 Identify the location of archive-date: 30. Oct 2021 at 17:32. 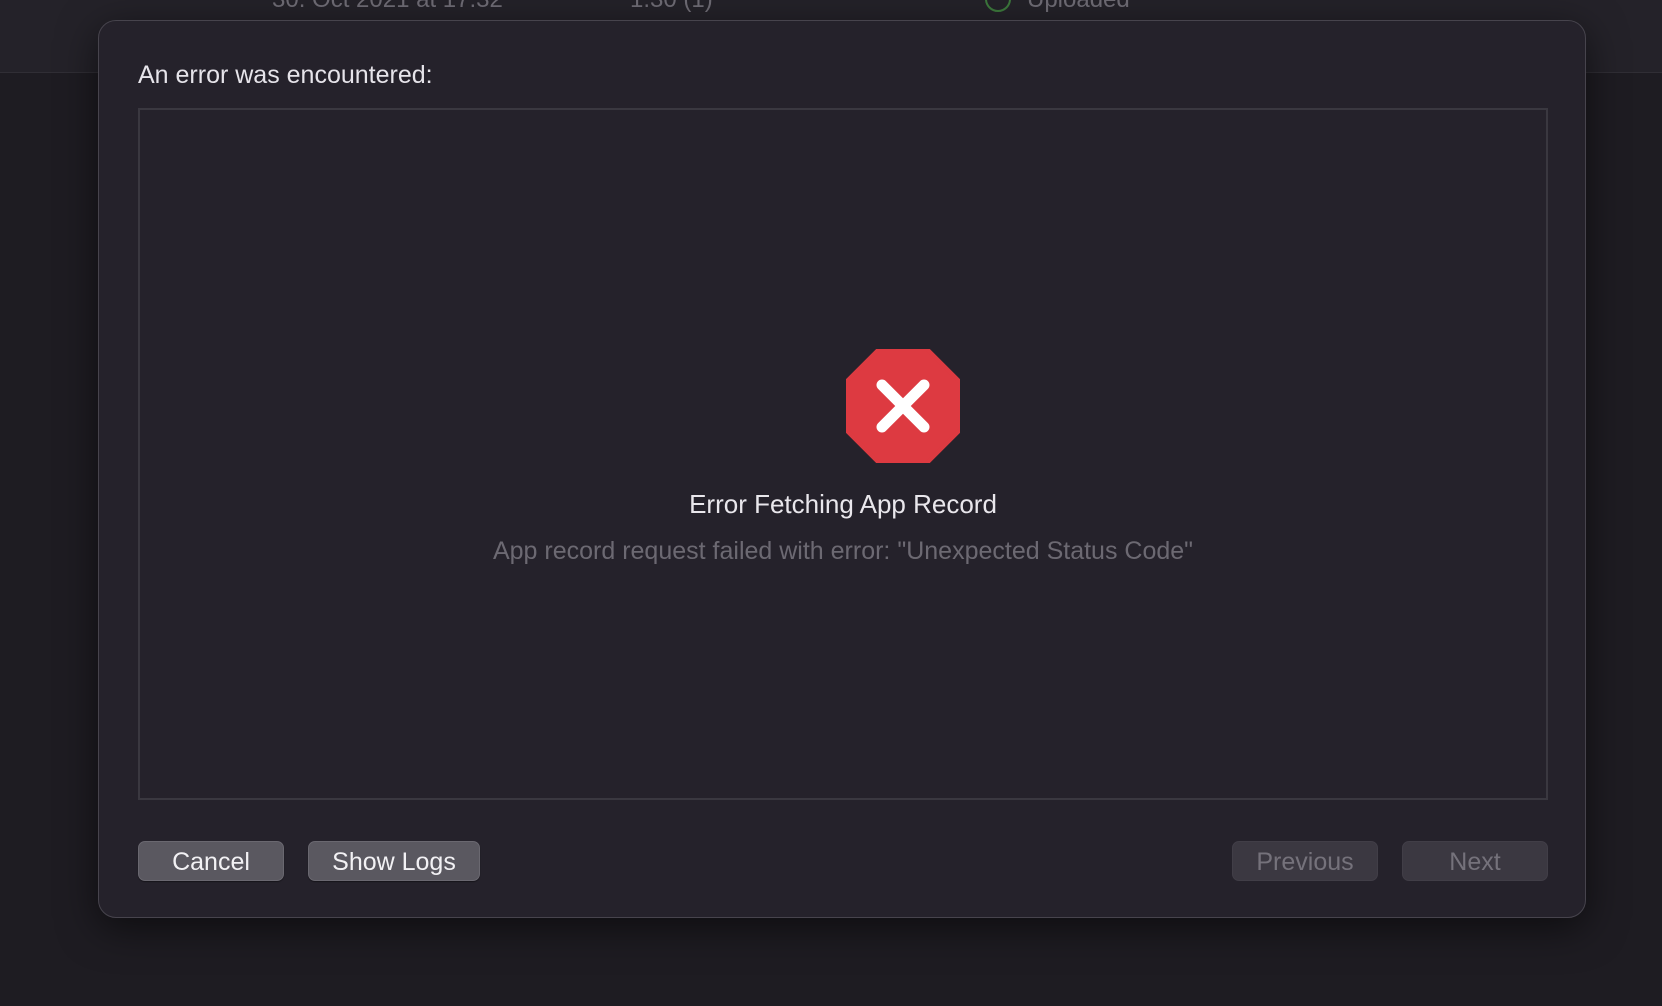
(387, 7).